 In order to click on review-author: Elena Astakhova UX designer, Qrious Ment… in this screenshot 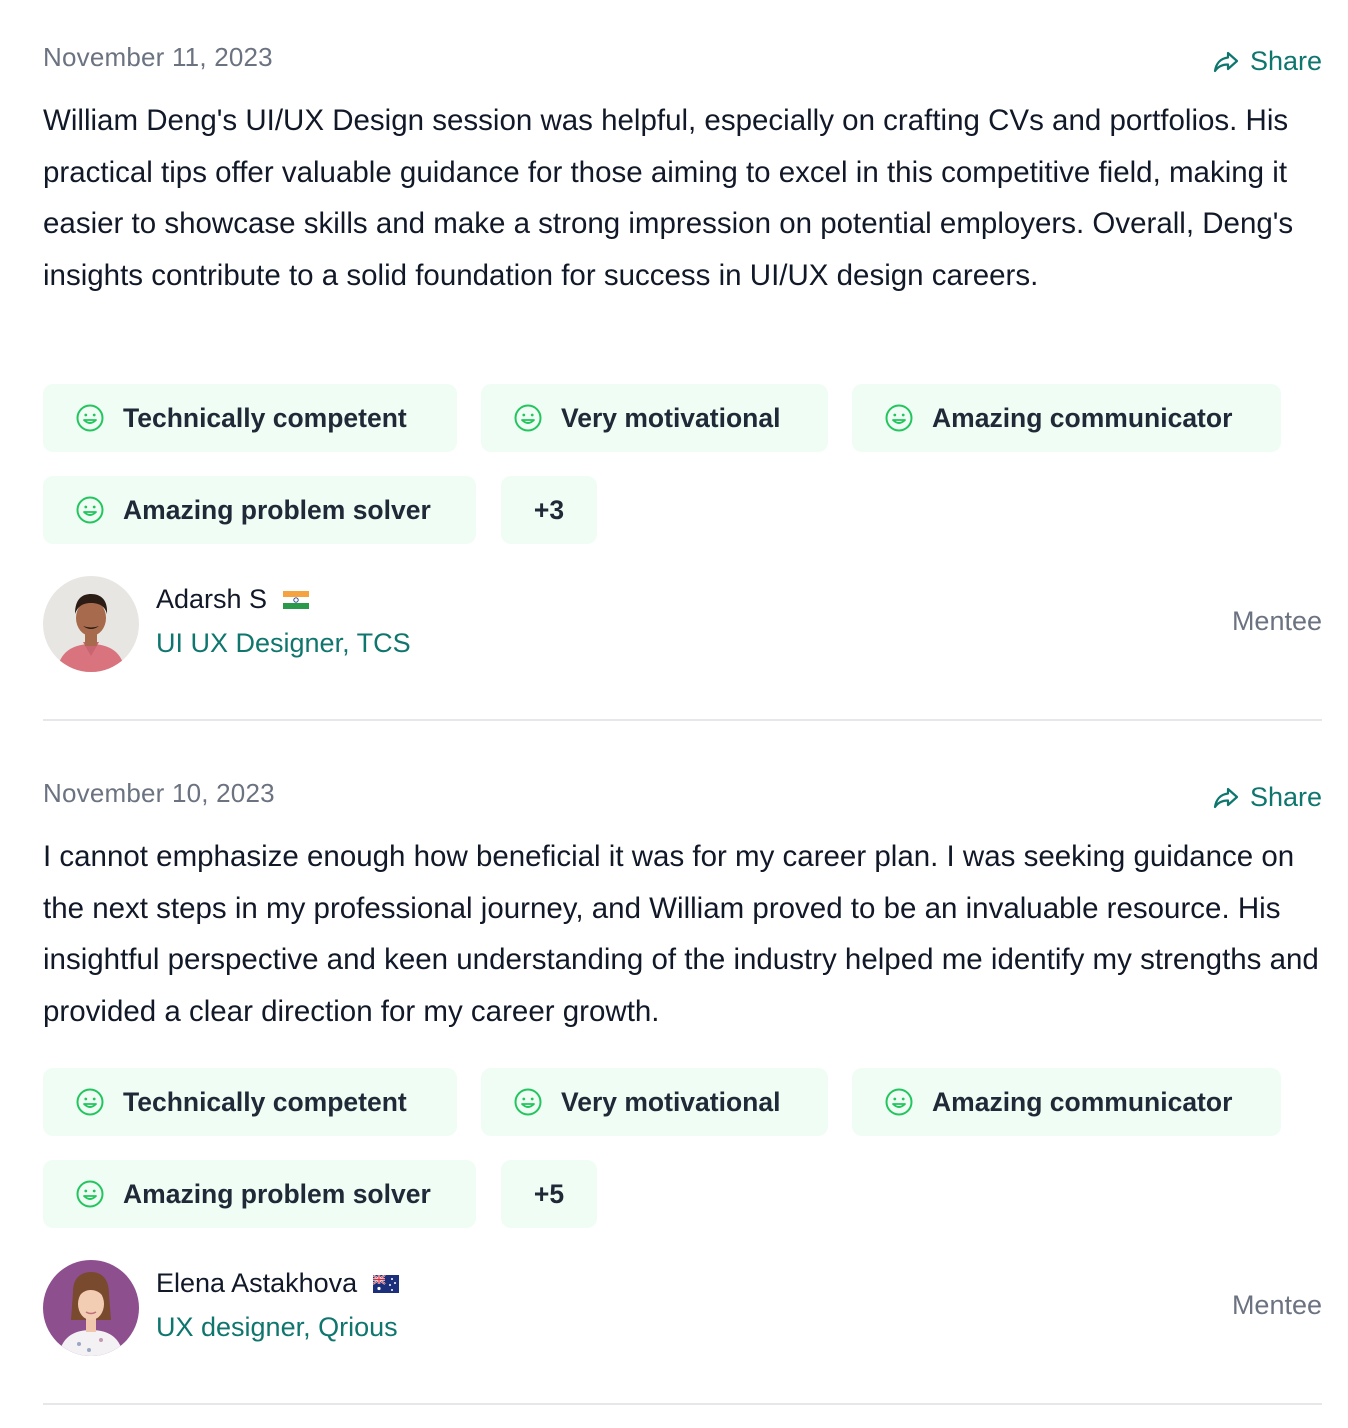, I will do `click(682, 1308)`.